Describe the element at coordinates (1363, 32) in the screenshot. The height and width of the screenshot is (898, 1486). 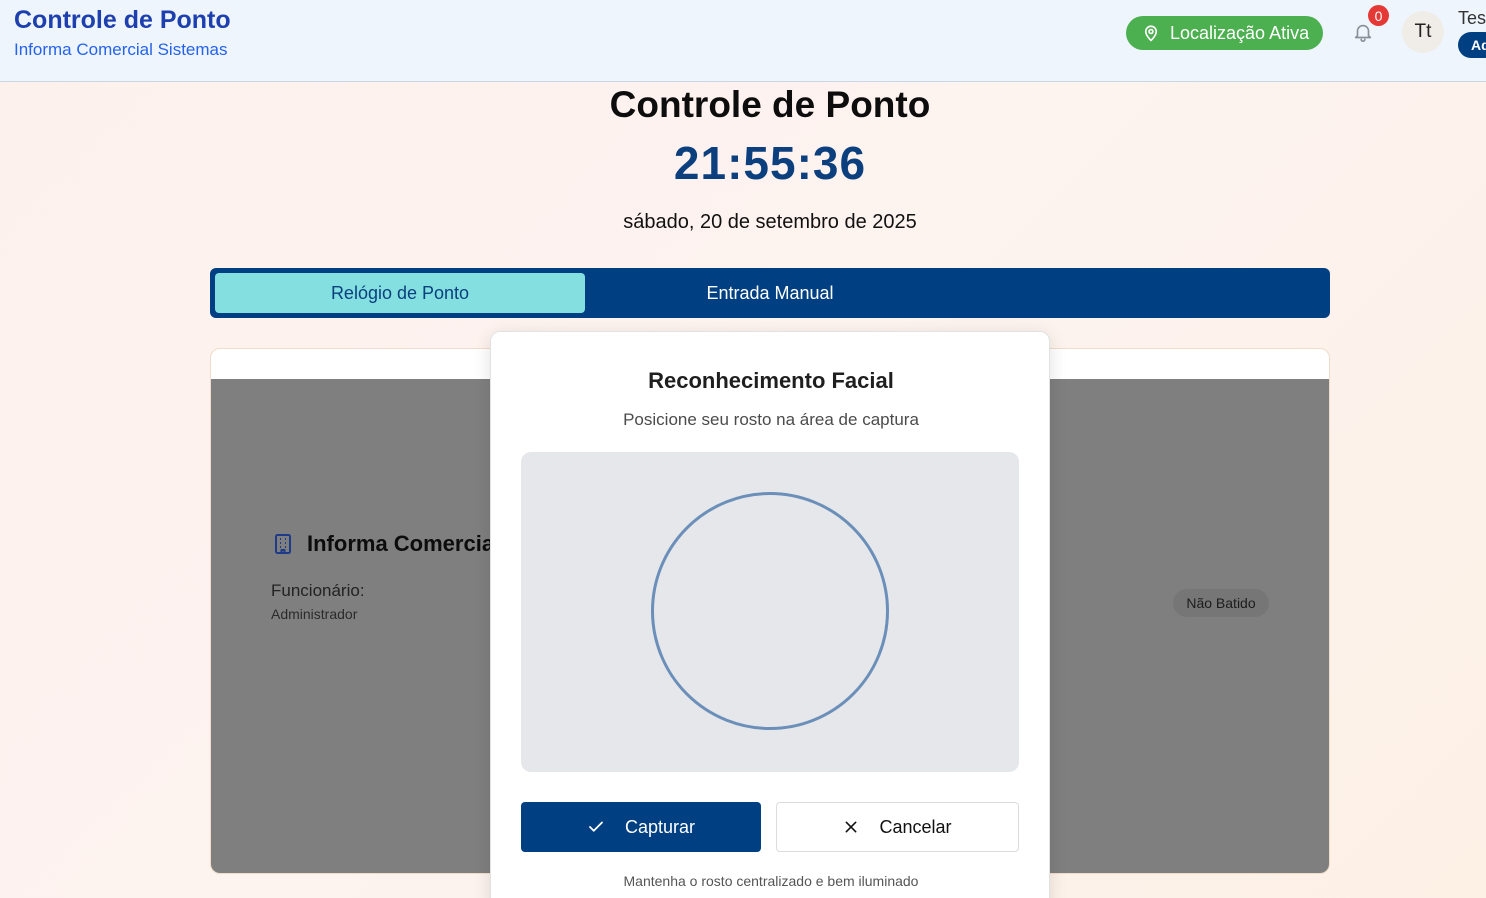
I see `bell-icon` at that location.